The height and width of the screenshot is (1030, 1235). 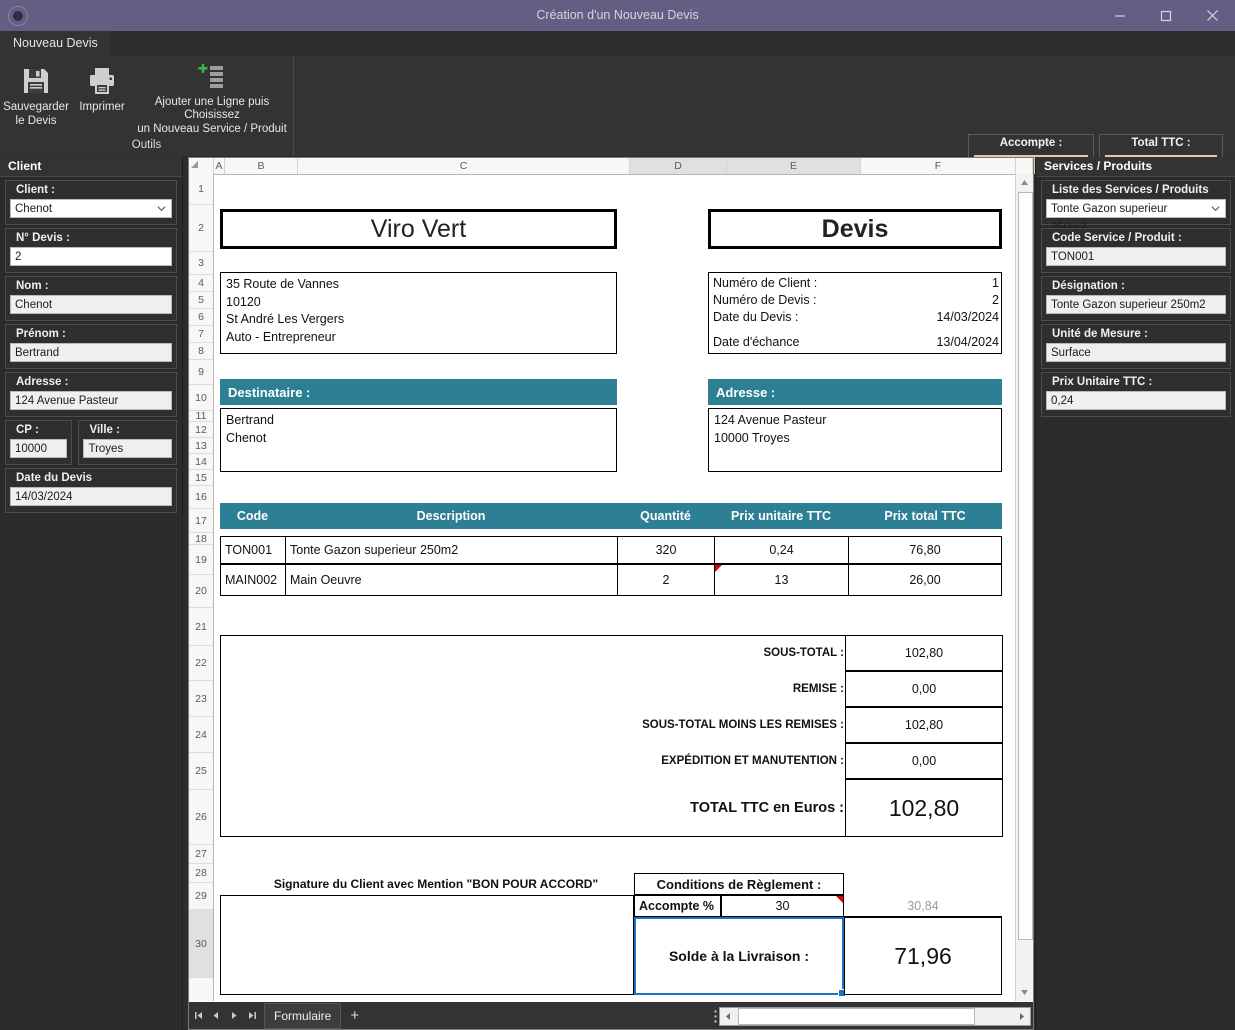 What do you see at coordinates (201, 351) in the screenshot?
I see `row-header-8: 8` at bounding box center [201, 351].